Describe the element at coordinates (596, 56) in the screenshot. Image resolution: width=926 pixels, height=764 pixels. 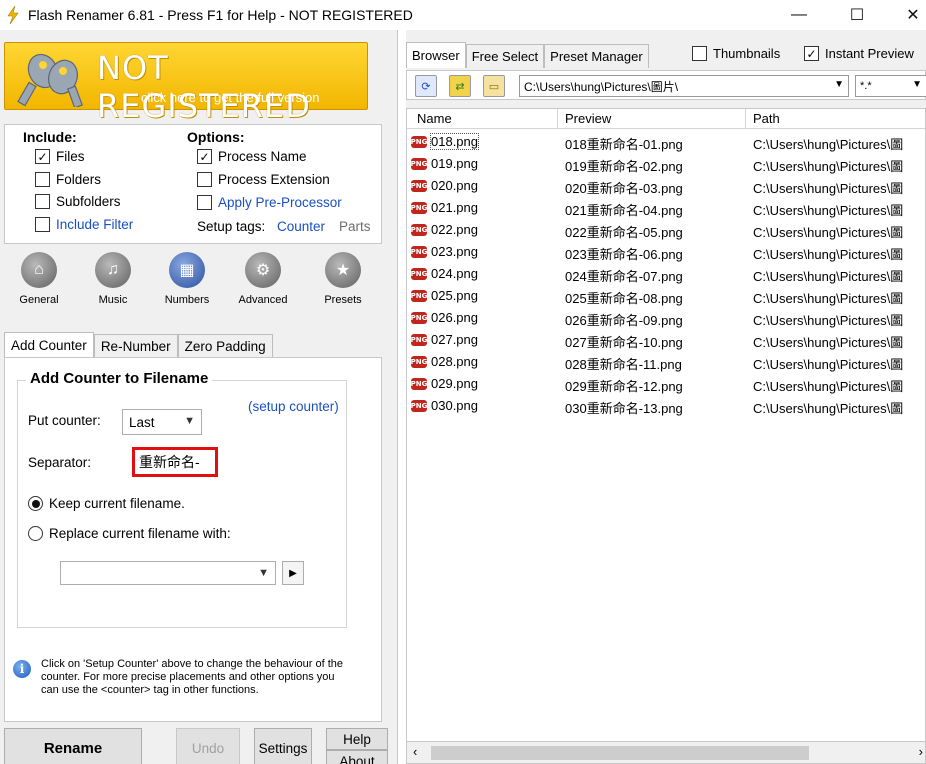
I see `tab-preset-manager: Preset Manager` at that location.